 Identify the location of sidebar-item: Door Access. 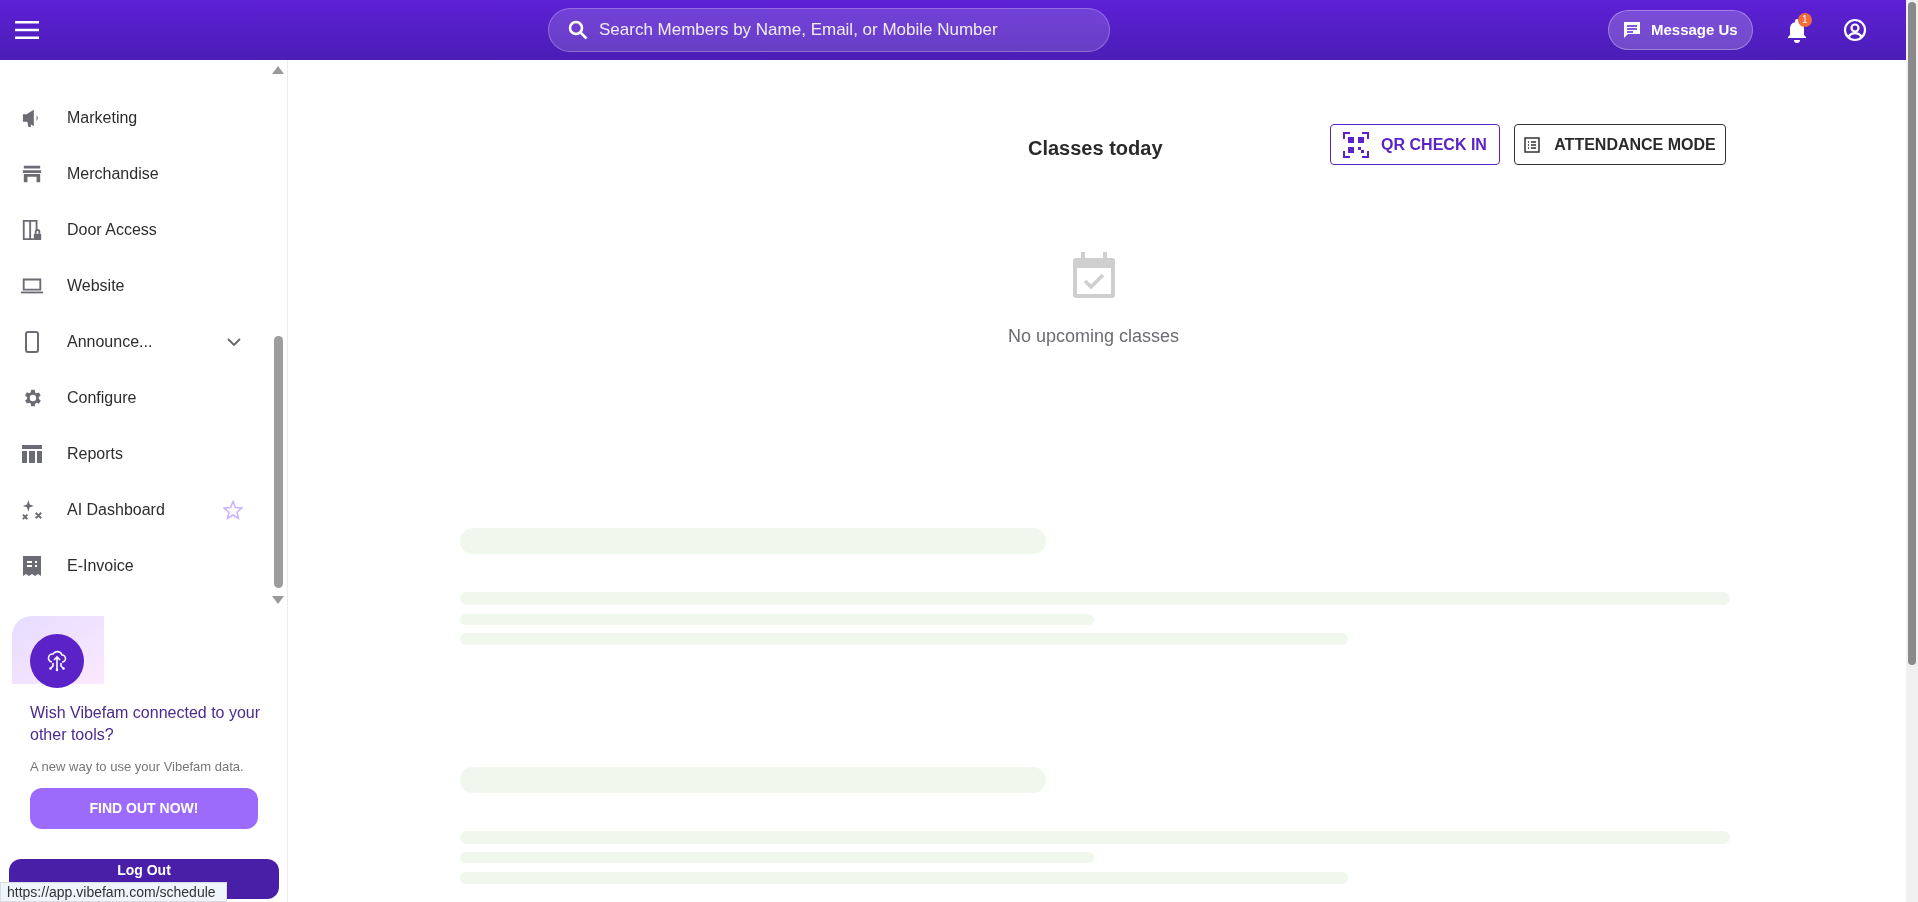
(142, 230).